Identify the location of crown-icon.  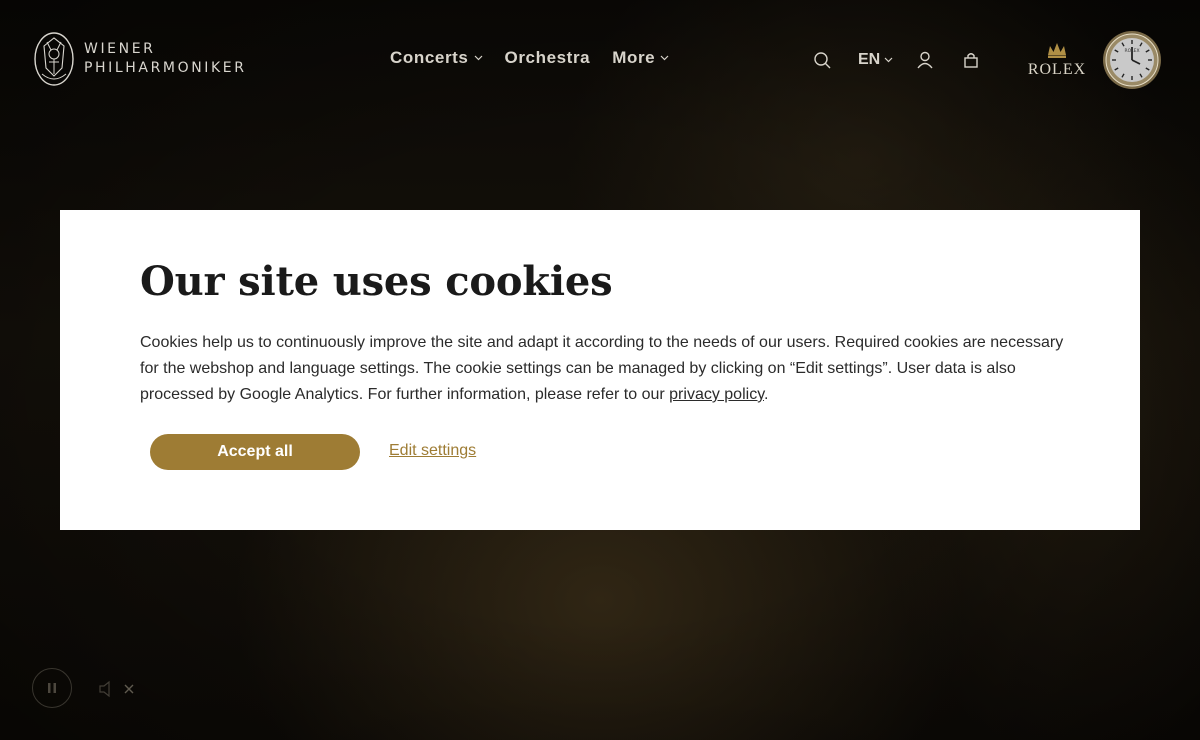
(1057, 50).